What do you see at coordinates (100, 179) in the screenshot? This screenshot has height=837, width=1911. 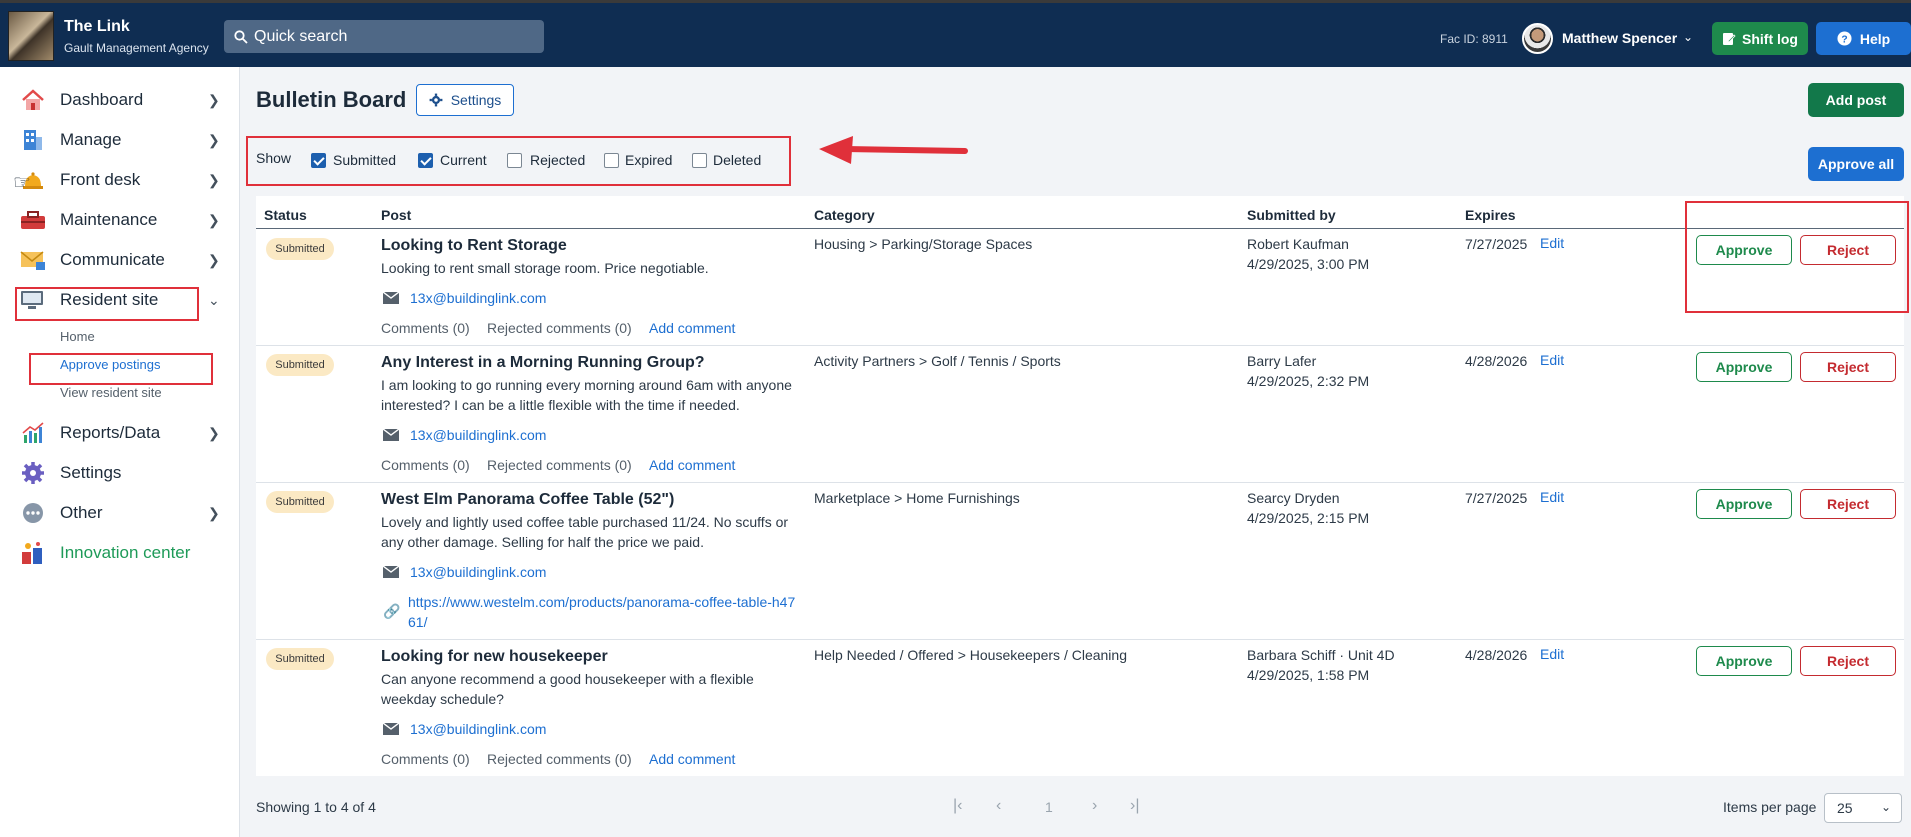 I see `sidebar-item-label: Front desk` at bounding box center [100, 179].